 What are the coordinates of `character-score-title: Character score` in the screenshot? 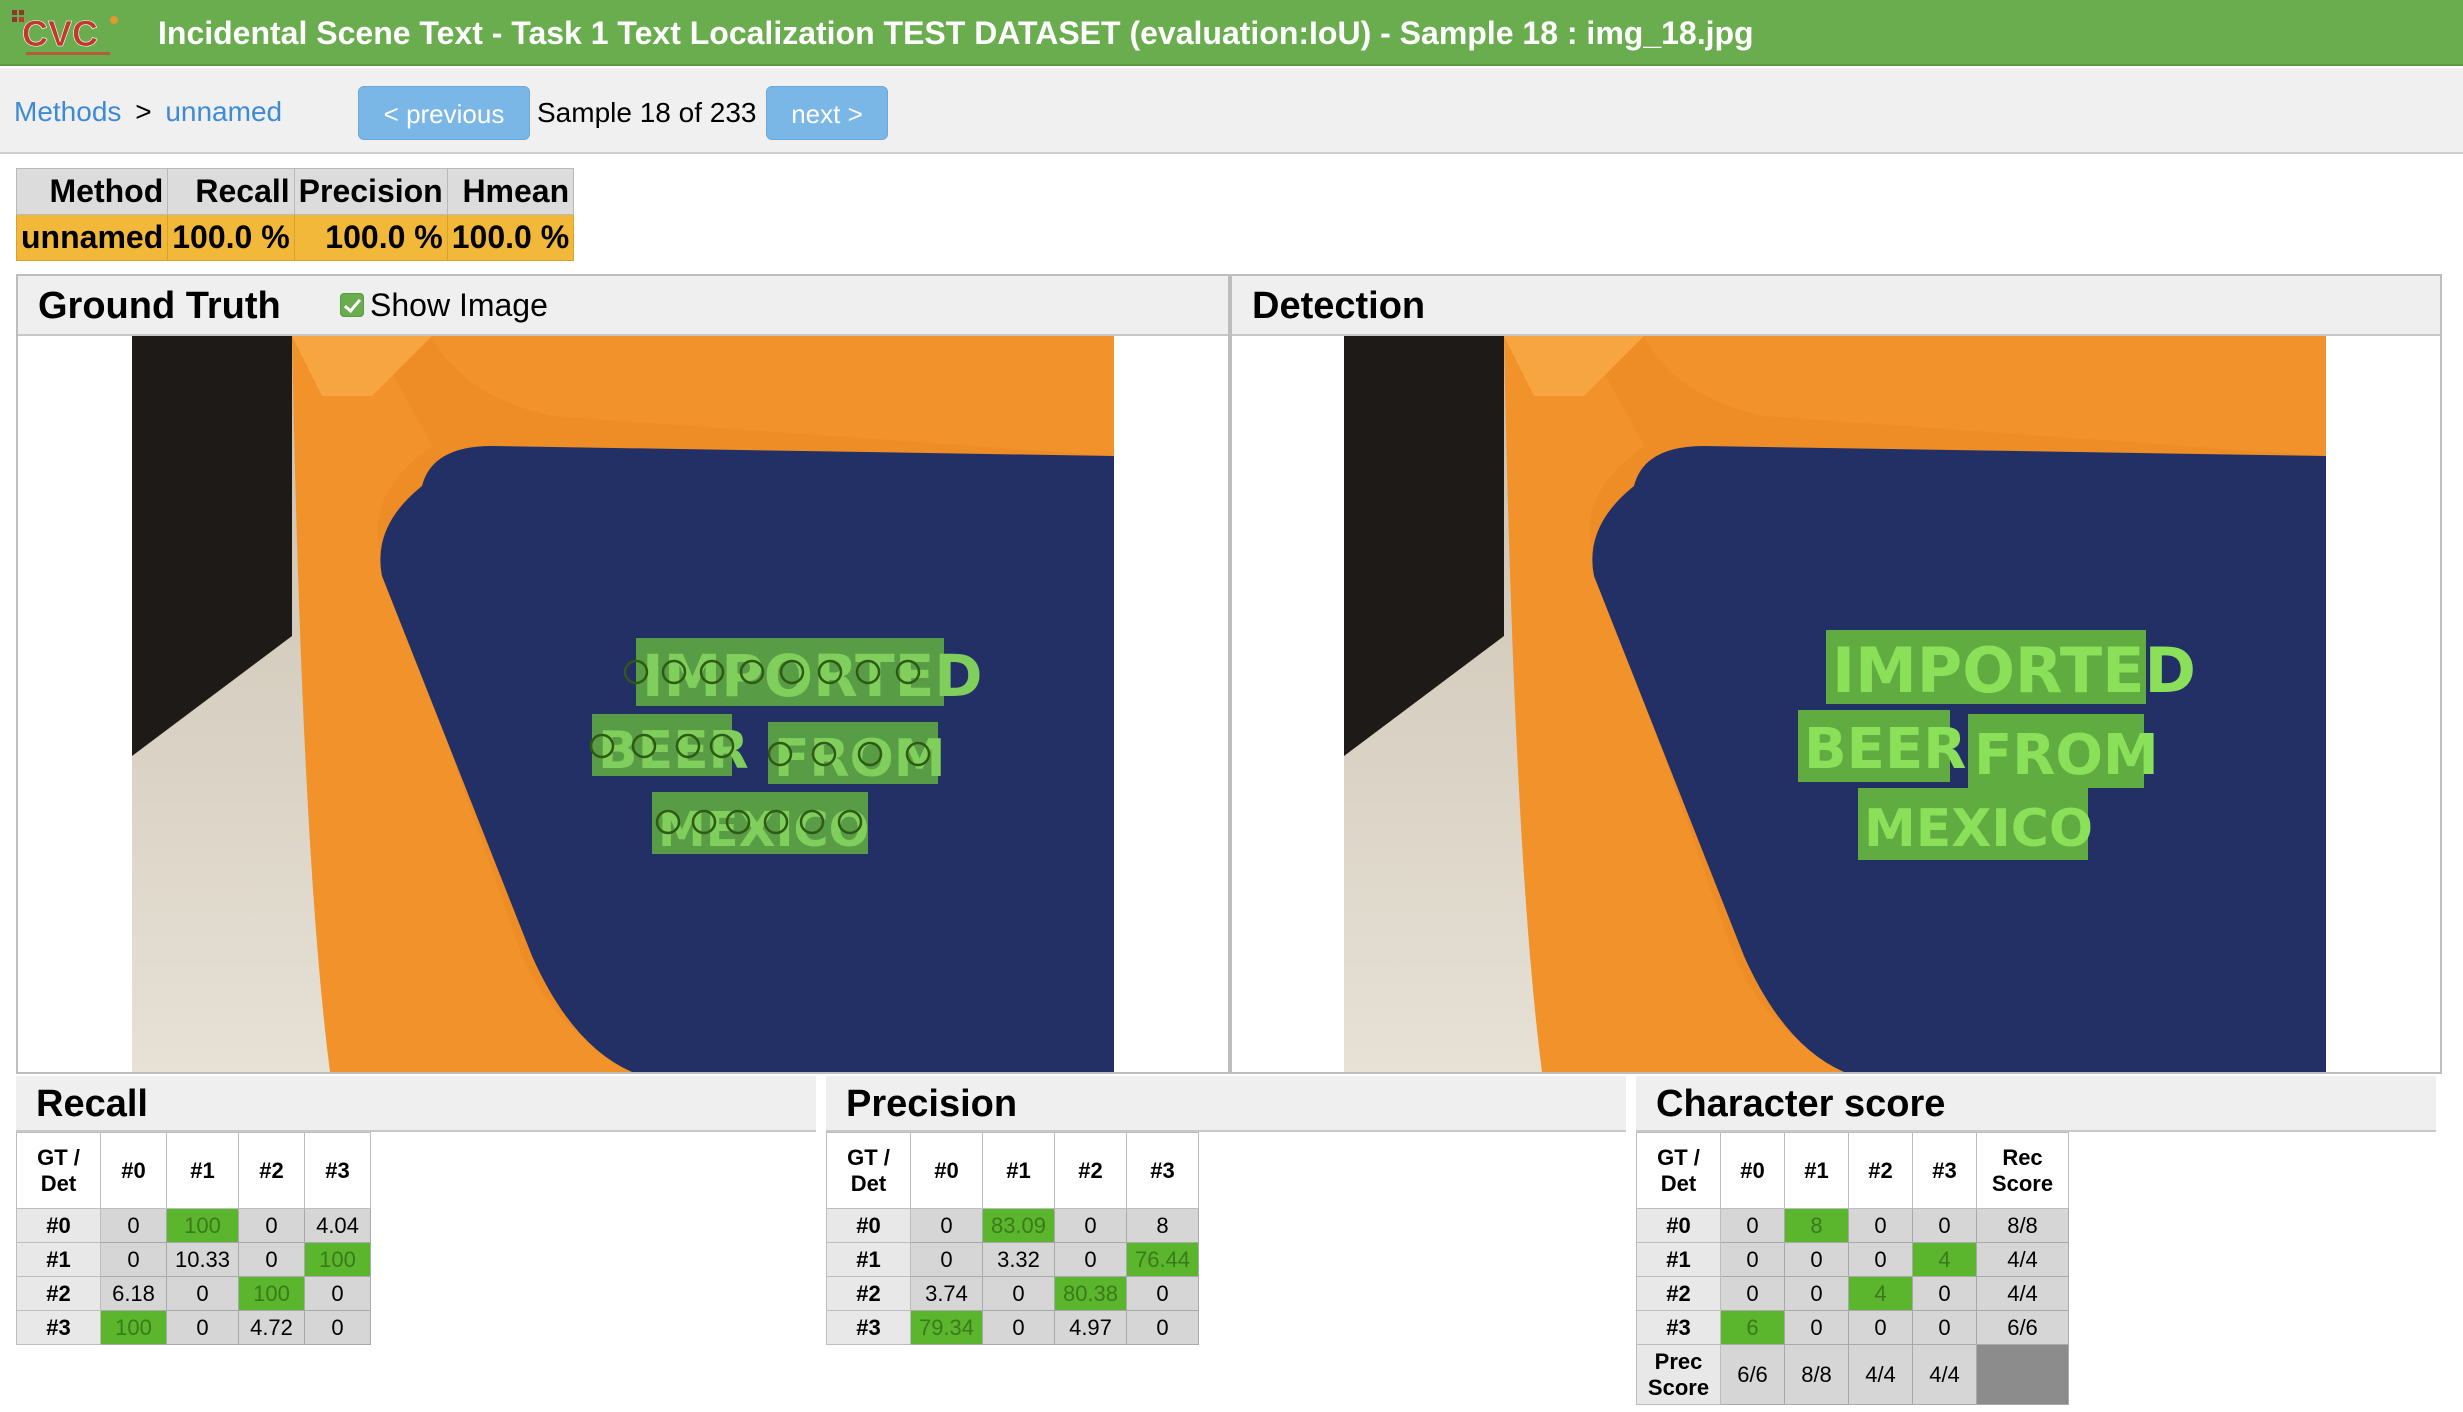 It's located at (2036, 1104).